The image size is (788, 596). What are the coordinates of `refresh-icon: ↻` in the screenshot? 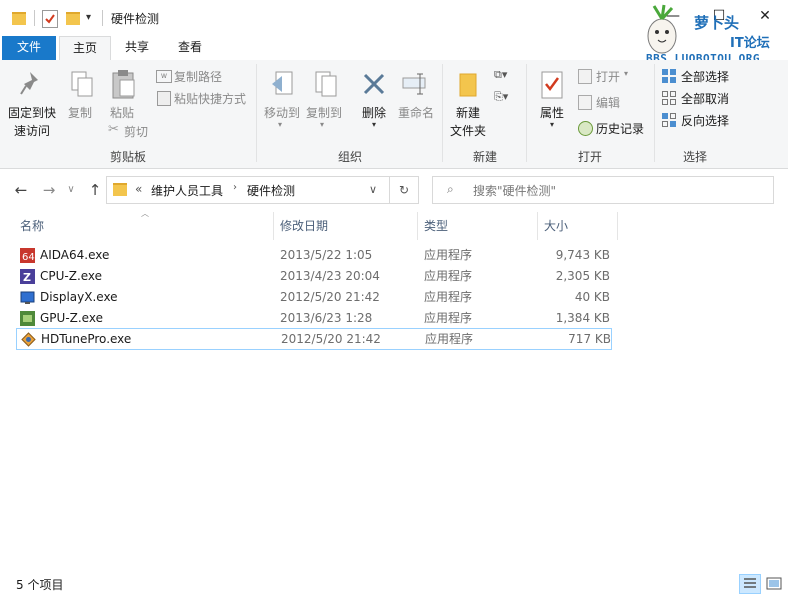 It's located at (404, 190).